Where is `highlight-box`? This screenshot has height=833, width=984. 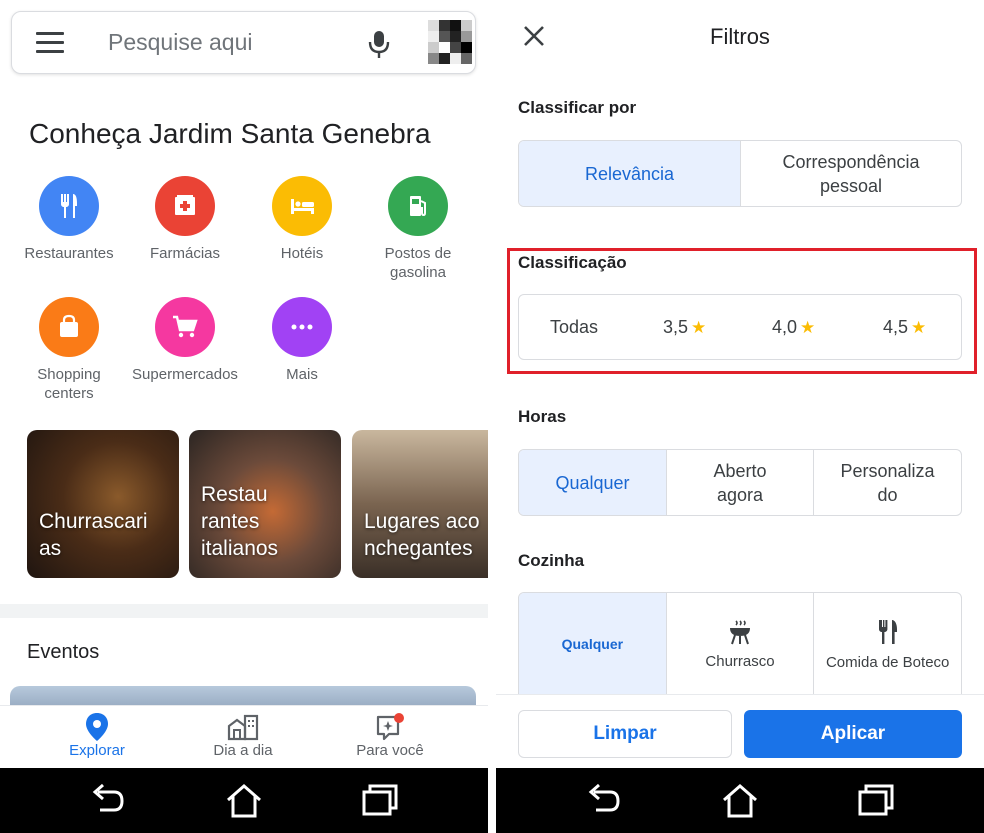 highlight-box is located at coordinates (742, 311).